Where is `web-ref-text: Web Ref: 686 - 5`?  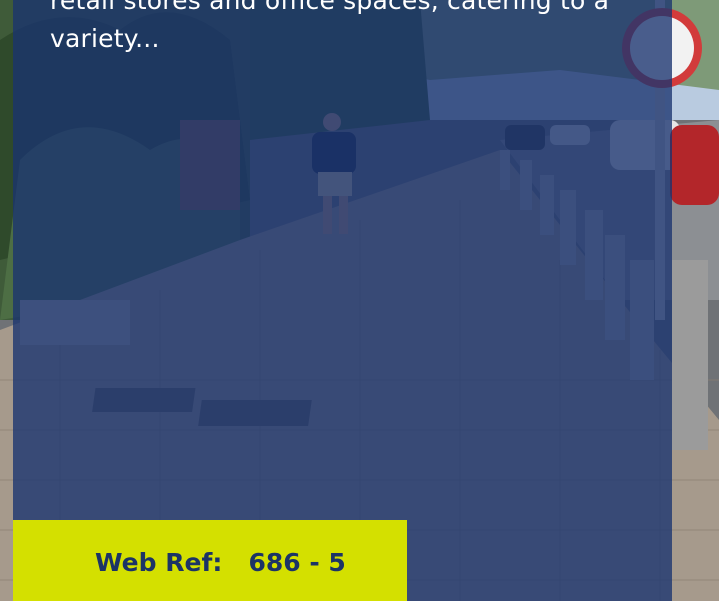 web-ref-text: Web Ref: 686 - 5 is located at coordinates (220, 562).